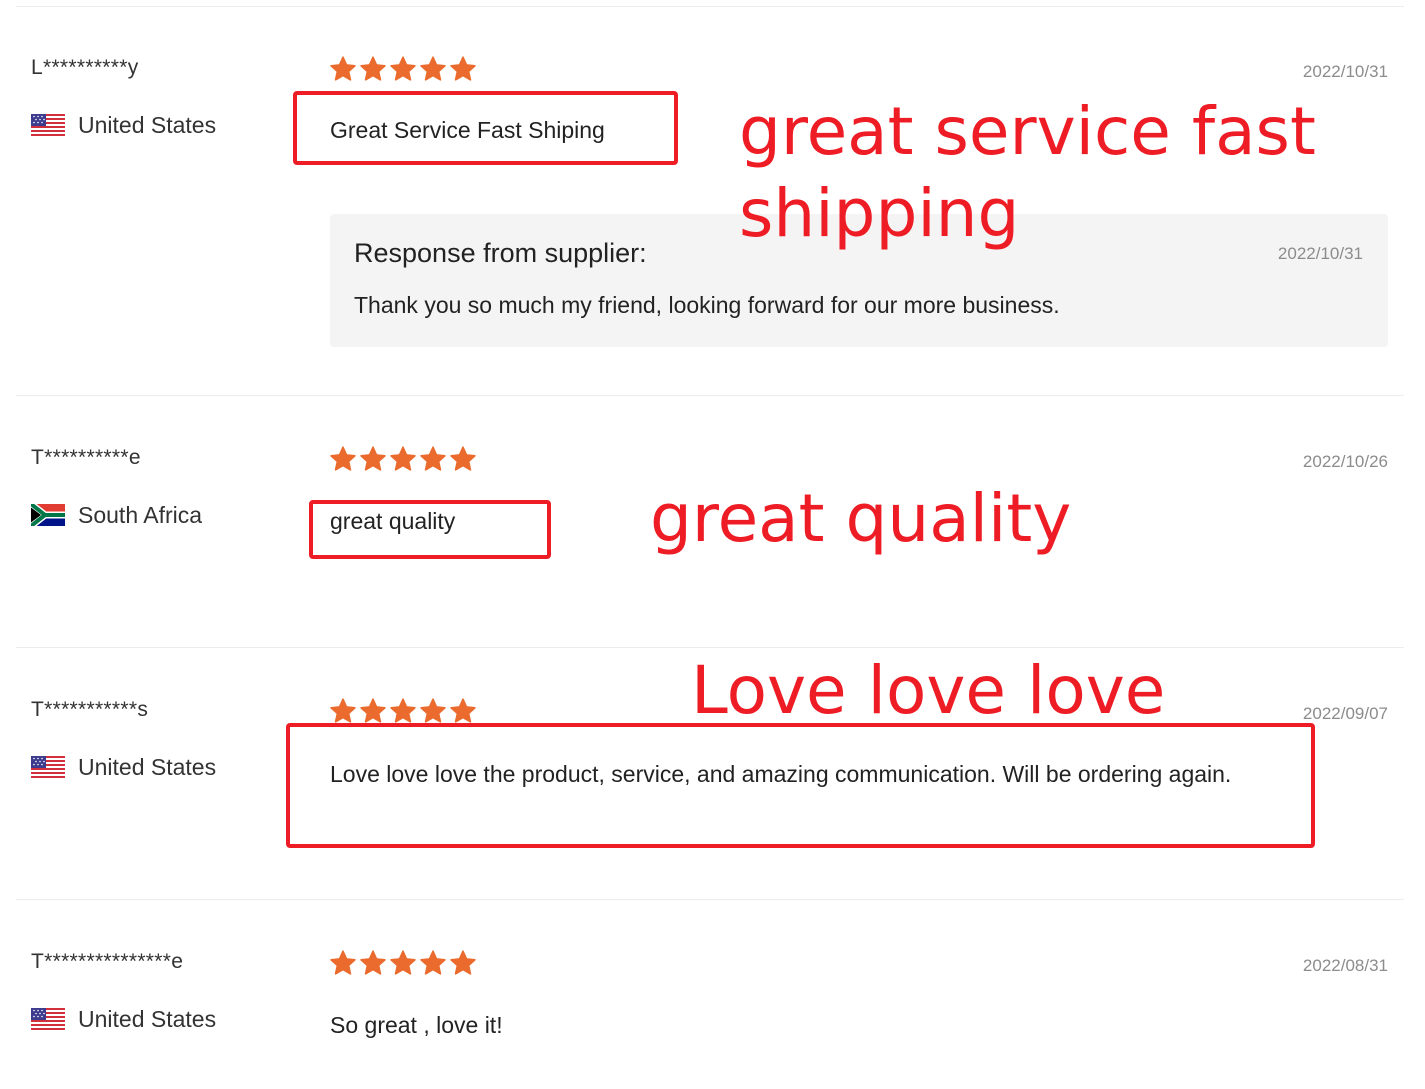  What do you see at coordinates (1345, 461) in the screenshot?
I see `review-date: 2022/10/26` at bounding box center [1345, 461].